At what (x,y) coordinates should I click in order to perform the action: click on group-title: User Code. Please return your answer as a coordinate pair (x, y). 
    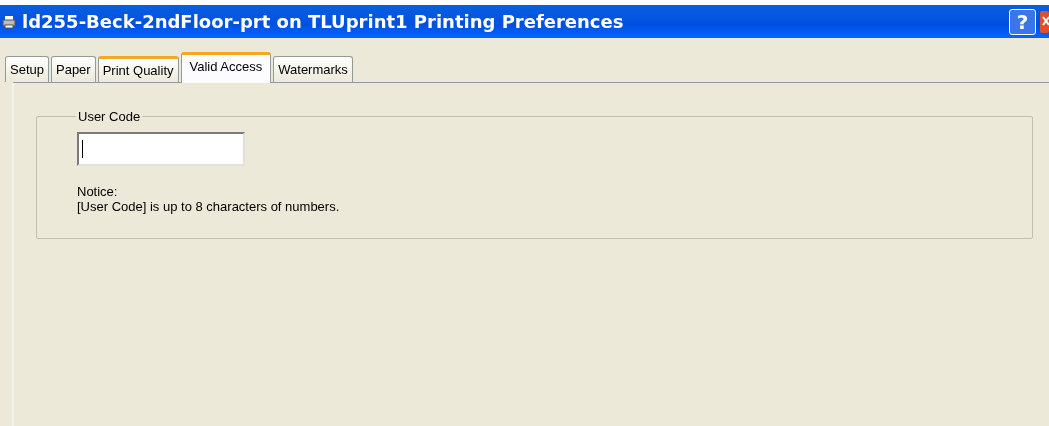
    Looking at the image, I should click on (109, 116).